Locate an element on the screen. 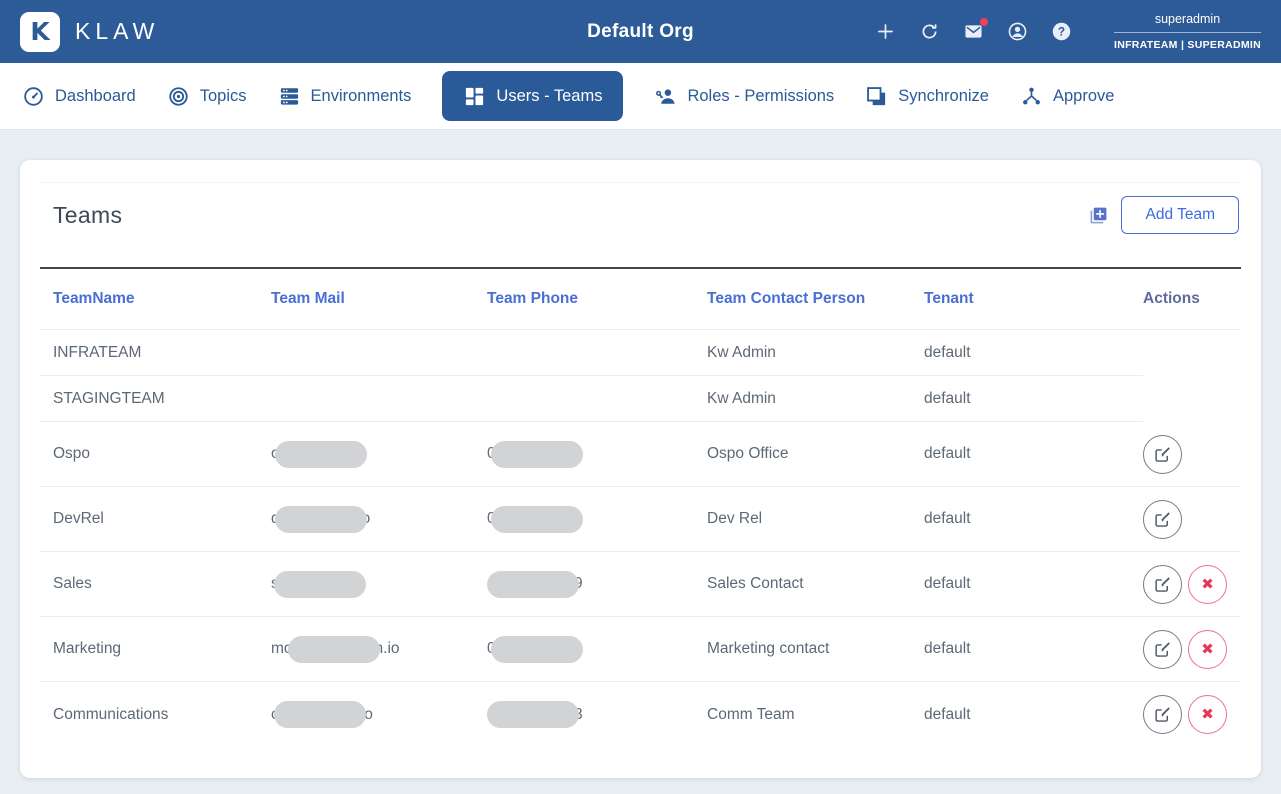 Image resolution: width=1281 pixels, height=794 pixels. dashboard-grid-icon is located at coordinates (475, 96).